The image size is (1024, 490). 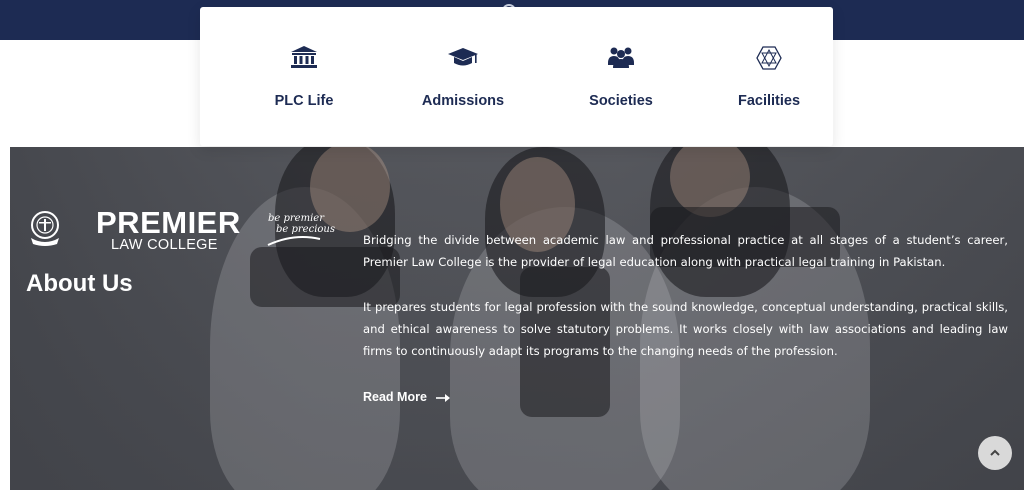 I want to click on quick-link-plc-life: PLC Life, so click(x=304, y=76).